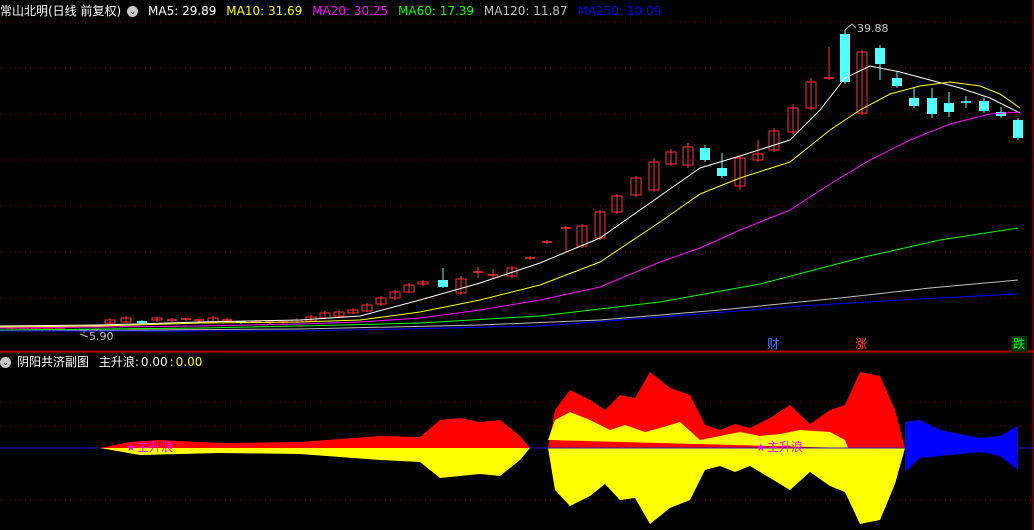 The image size is (1034, 530). I want to click on sub-title: 阴阳共济副图, so click(53, 362).